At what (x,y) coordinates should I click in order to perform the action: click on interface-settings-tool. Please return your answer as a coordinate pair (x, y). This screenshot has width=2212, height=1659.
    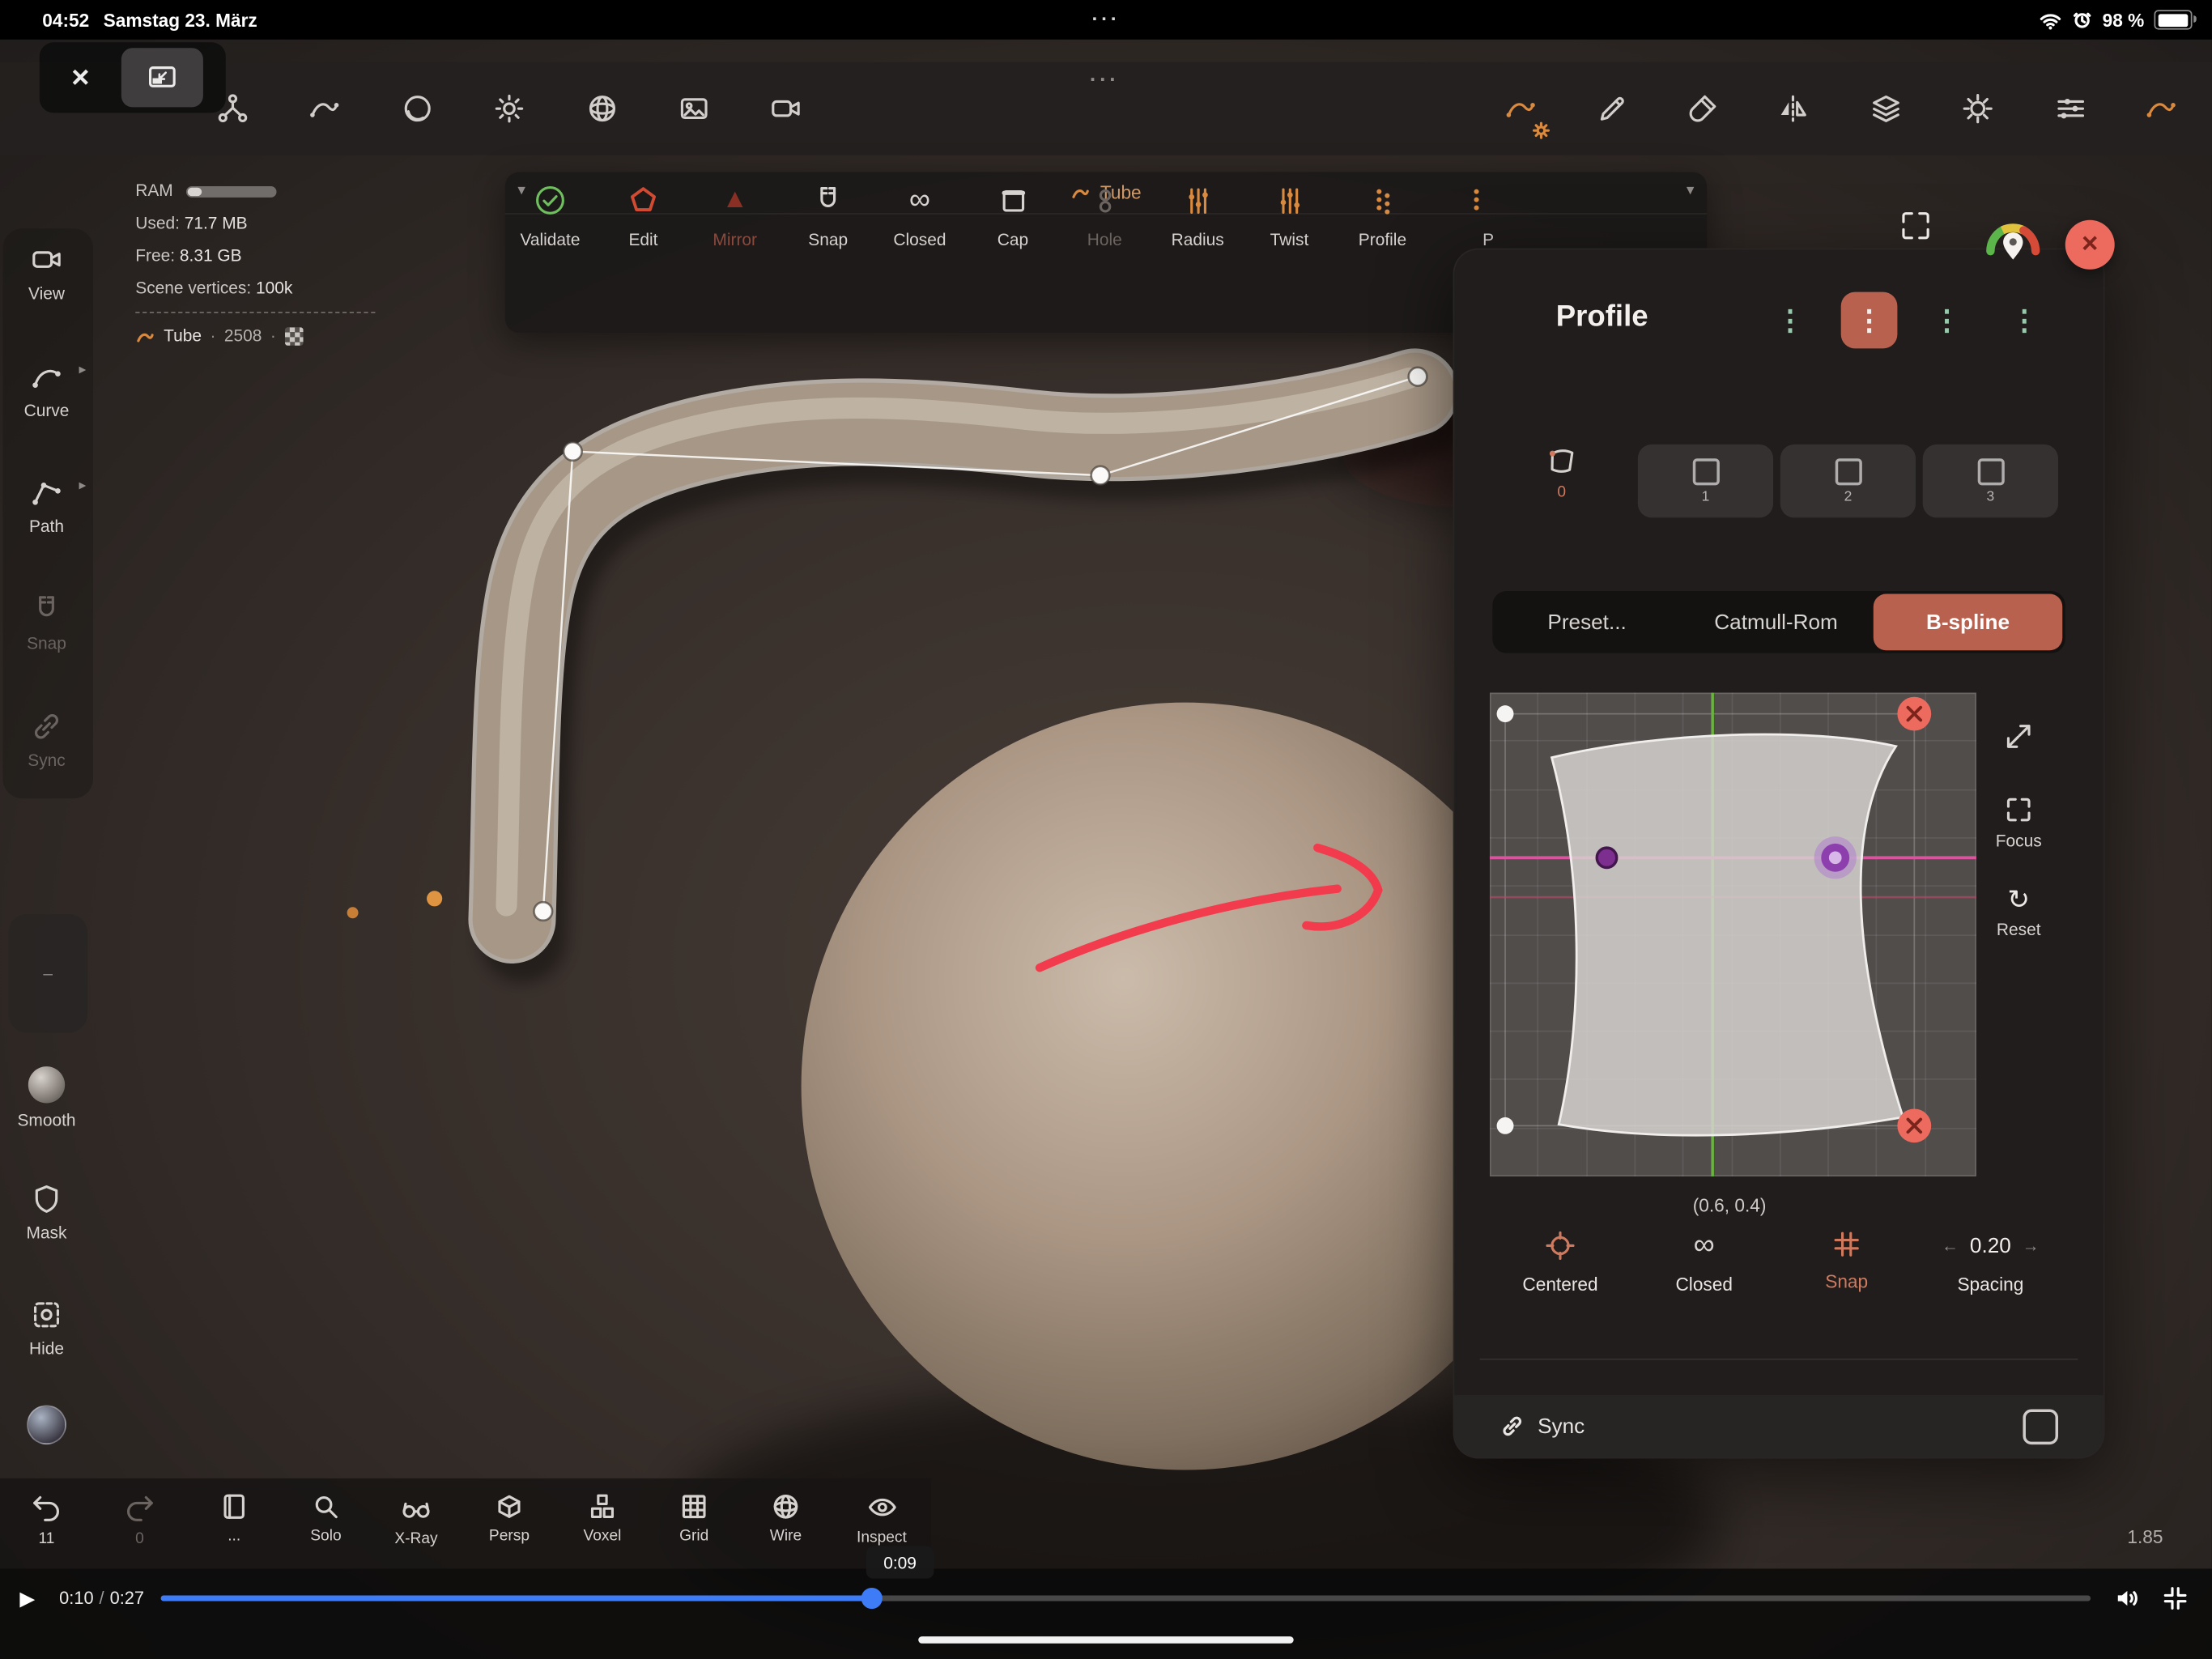
    Looking at the image, I should click on (2071, 108).